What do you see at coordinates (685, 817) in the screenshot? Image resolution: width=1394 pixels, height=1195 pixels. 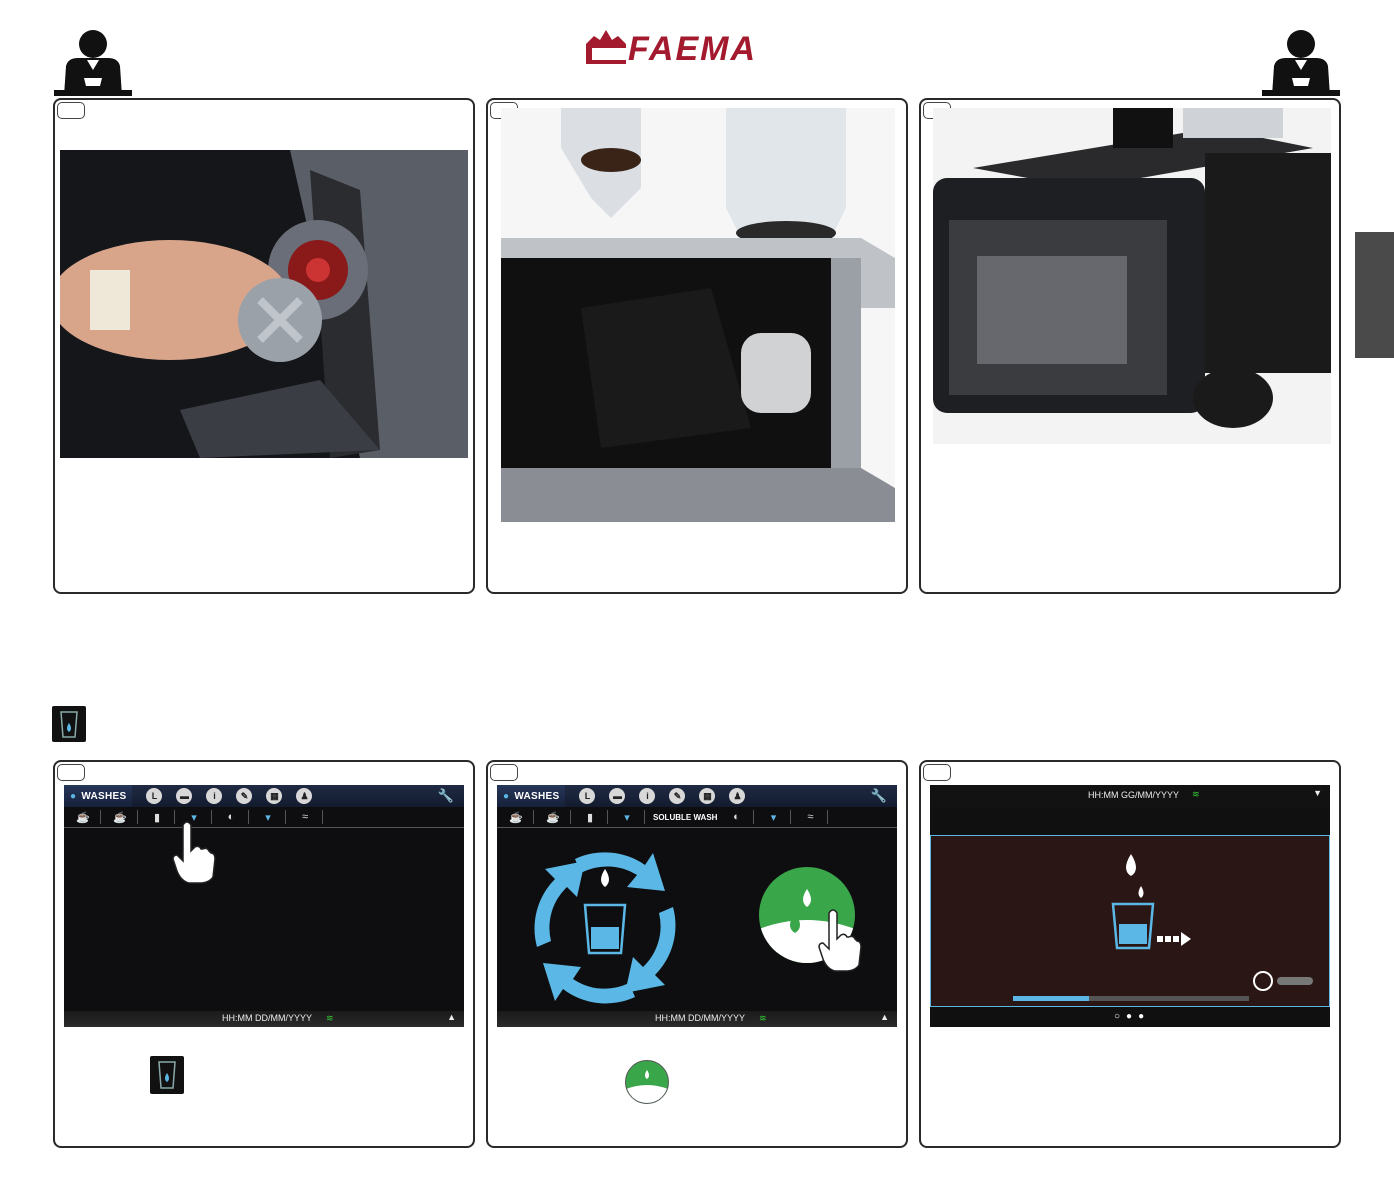 I see `soluble-wash-label: SOLUBLE WASH` at bounding box center [685, 817].